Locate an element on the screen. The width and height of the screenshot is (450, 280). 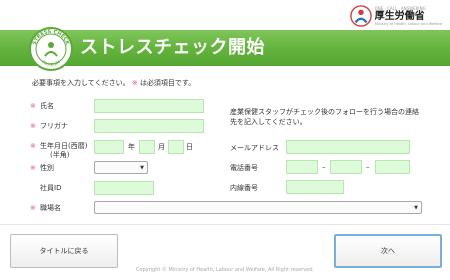
next-button: 次へ is located at coordinates (388, 251).